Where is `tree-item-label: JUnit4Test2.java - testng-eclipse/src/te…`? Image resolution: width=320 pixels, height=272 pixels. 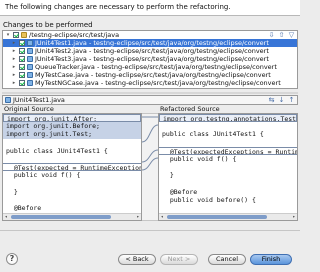 tree-item-label: JUnit4Test2.java - testng-eclipse/src/te… is located at coordinates (152, 51).